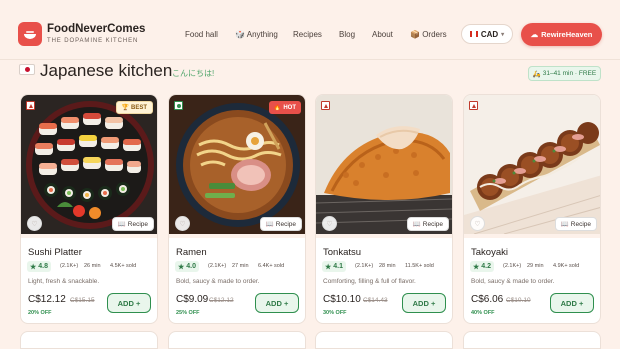 Image resolution: width=620 pixels, height=349 pixels. I want to click on sold-count: 4.5K+ sold, so click(123, 266).